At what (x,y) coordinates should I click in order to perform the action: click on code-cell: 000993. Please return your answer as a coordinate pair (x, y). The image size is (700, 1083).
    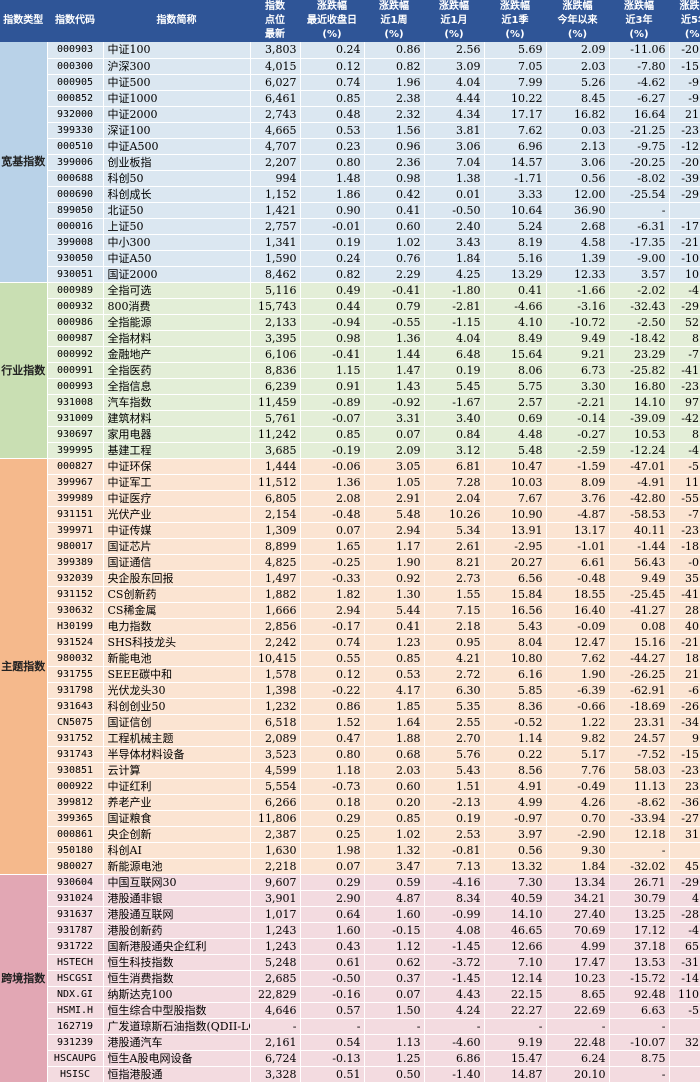
    Looking at the image, I should click on (75, 386).